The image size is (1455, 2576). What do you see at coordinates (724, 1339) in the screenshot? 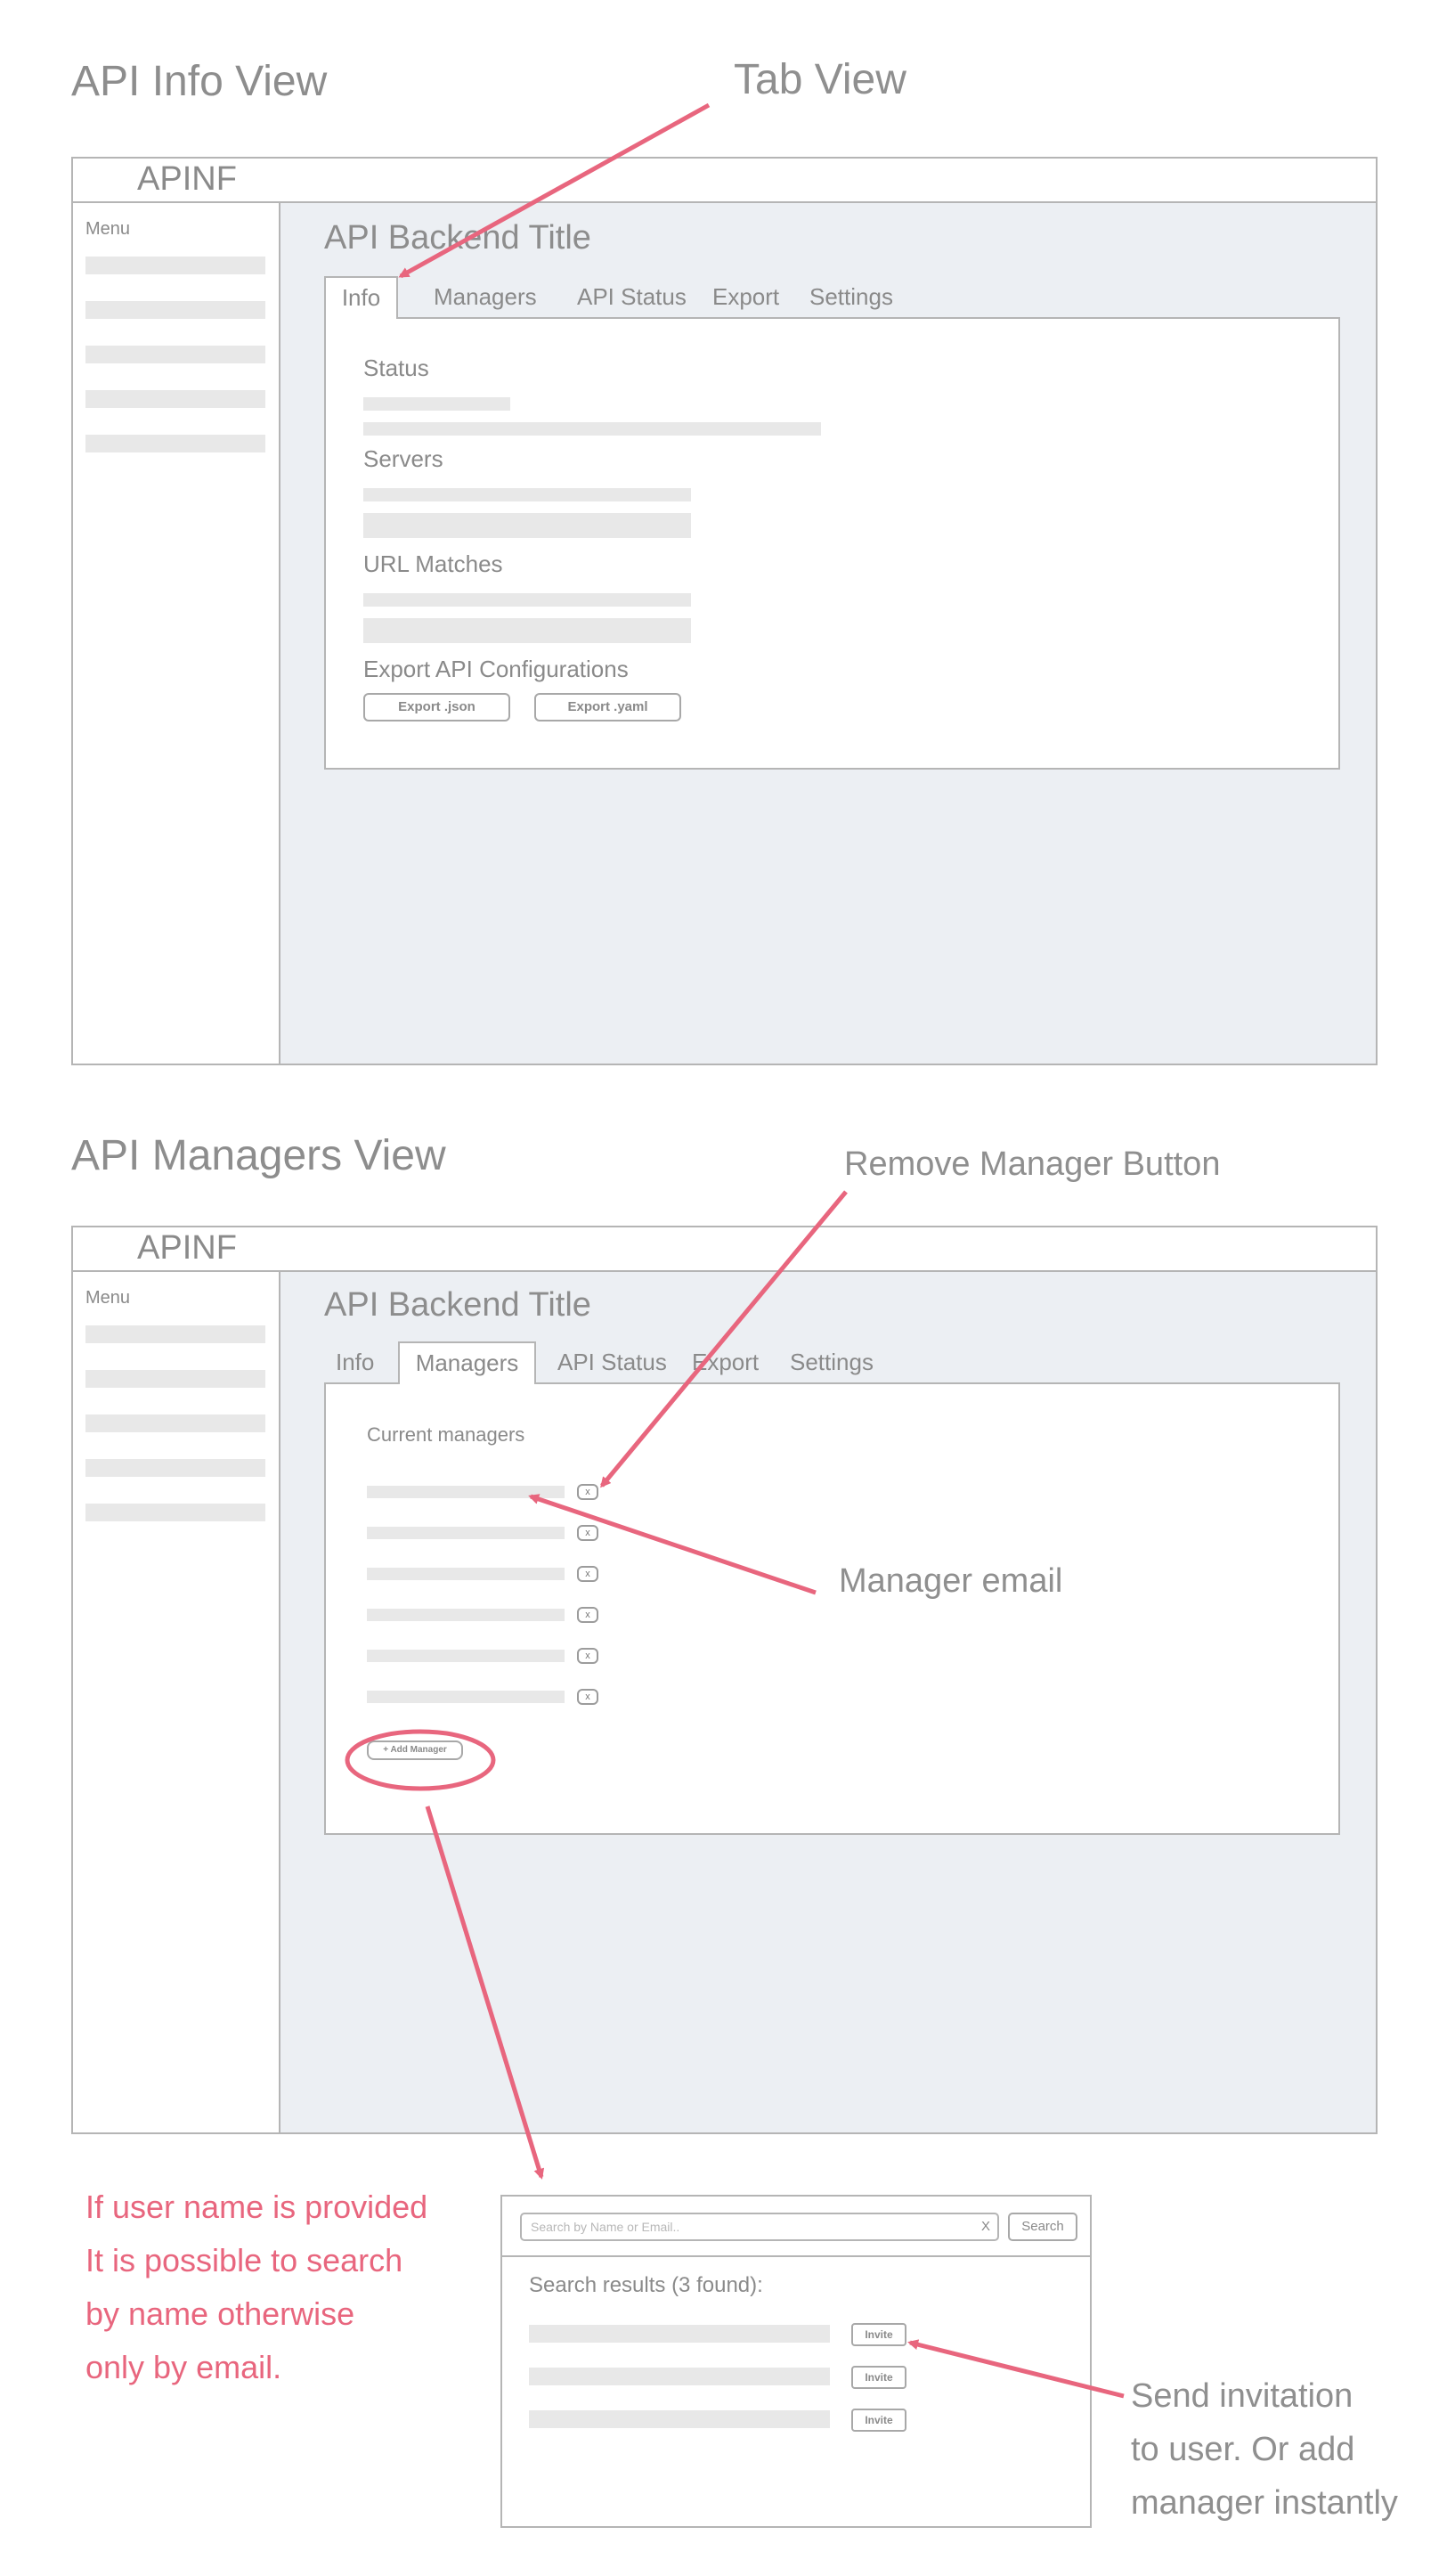
I see `remove-manager-arrow` at bounding box center [724, 1339].